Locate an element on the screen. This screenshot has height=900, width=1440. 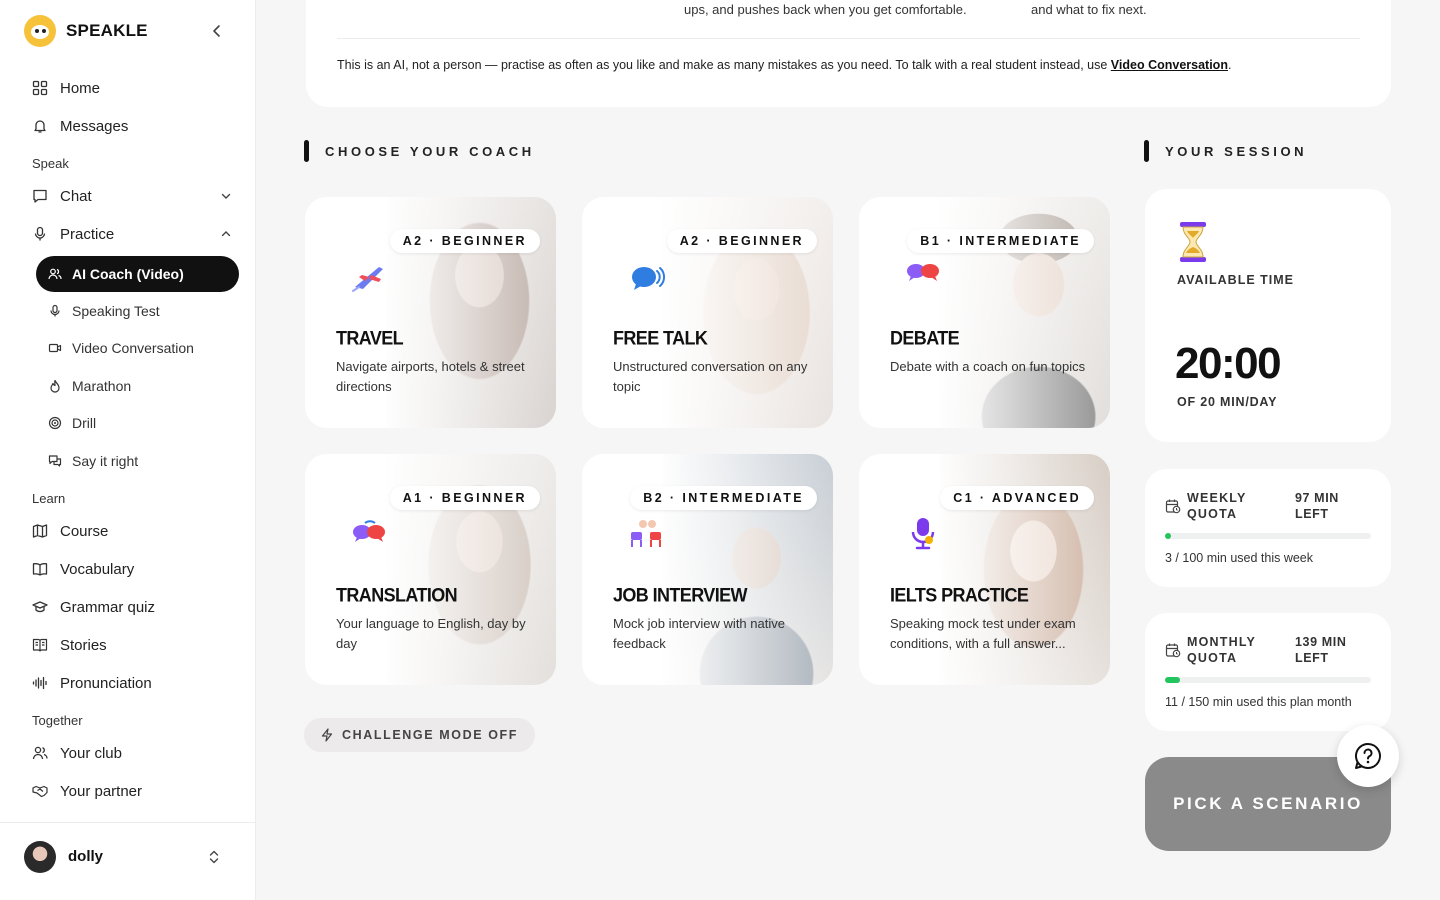
challenge-mode-toggle: CHALLENGE MODE OFF is located at coordinates (420, 735).